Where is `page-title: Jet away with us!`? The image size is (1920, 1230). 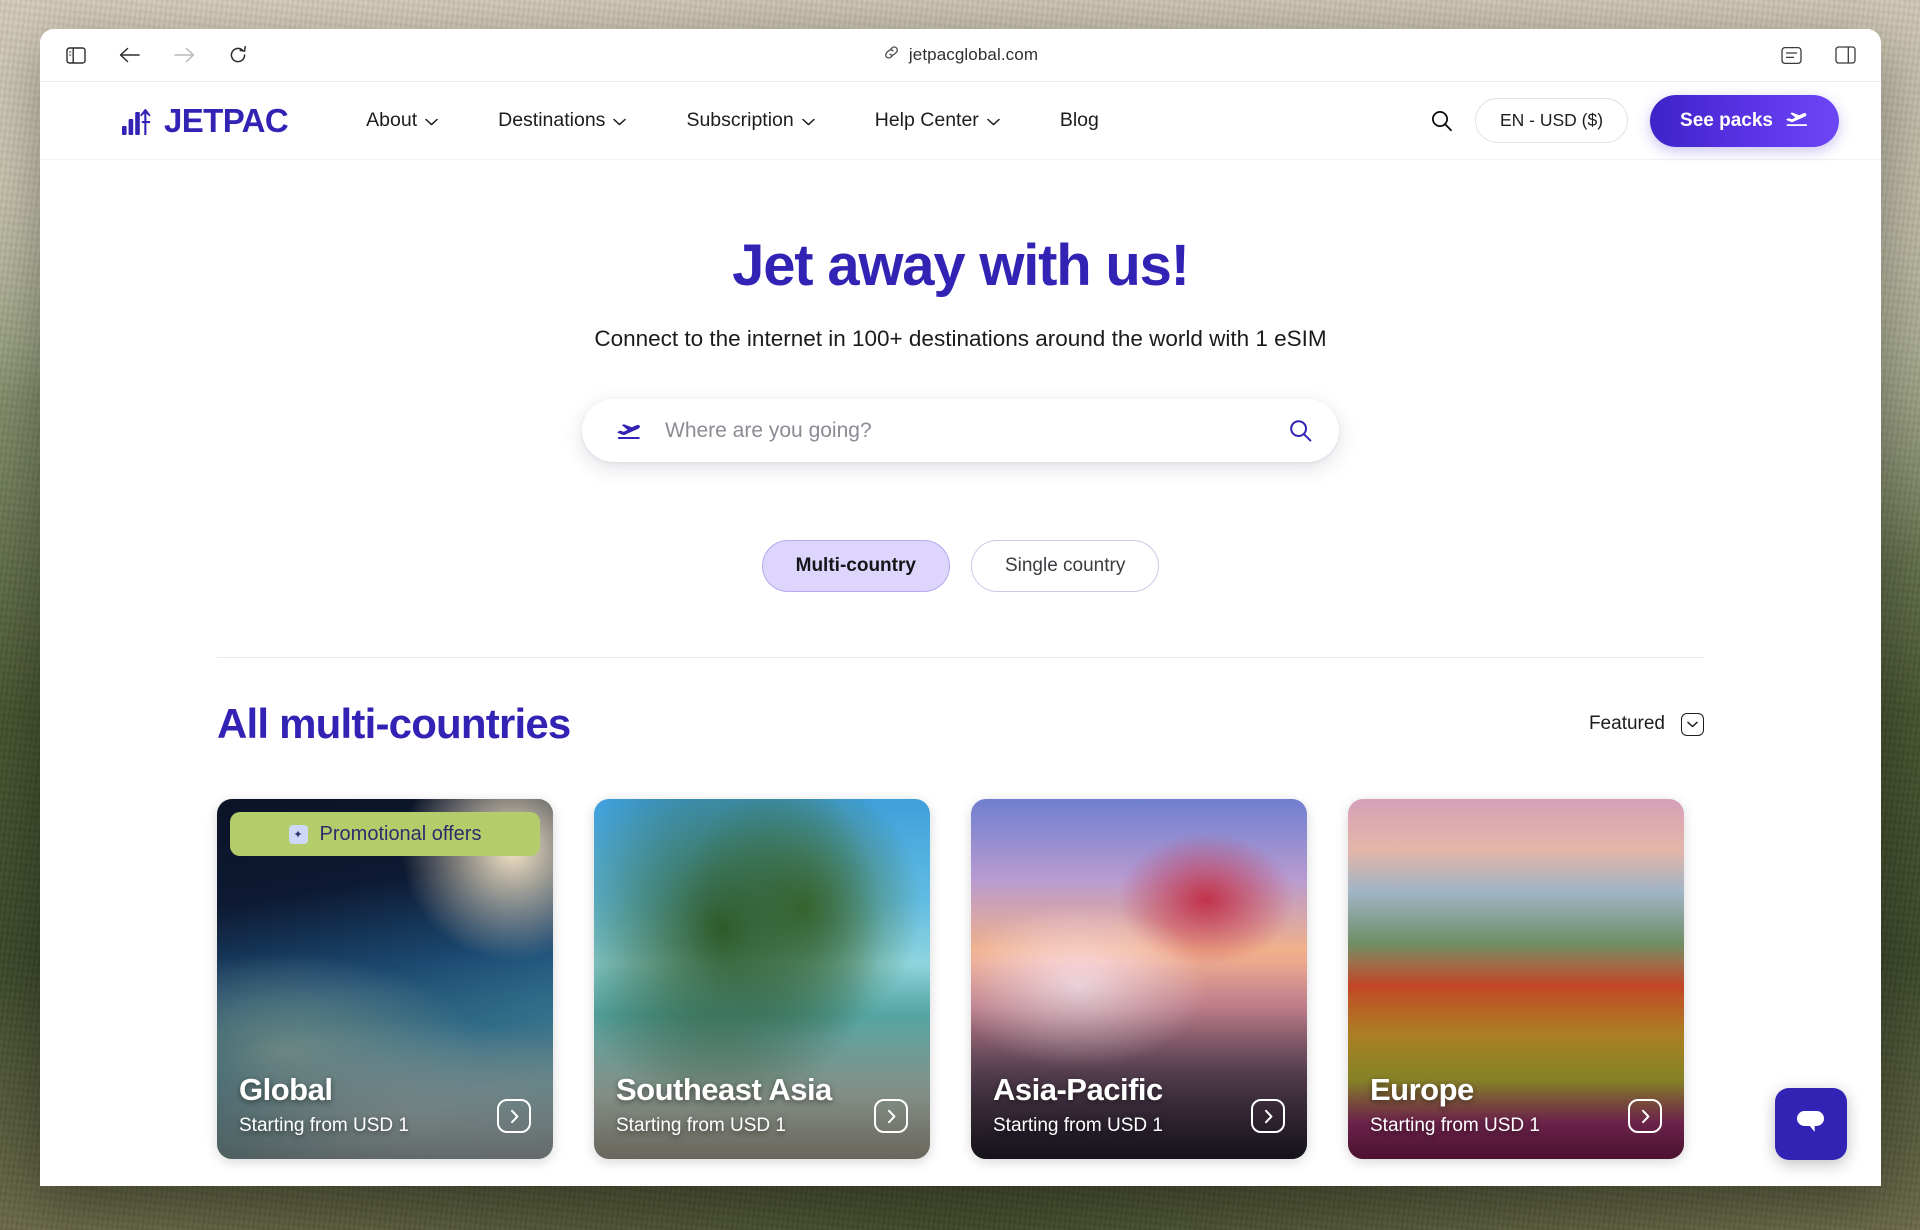 page-title: Jet away with us! is located at coordinates (961, 265).